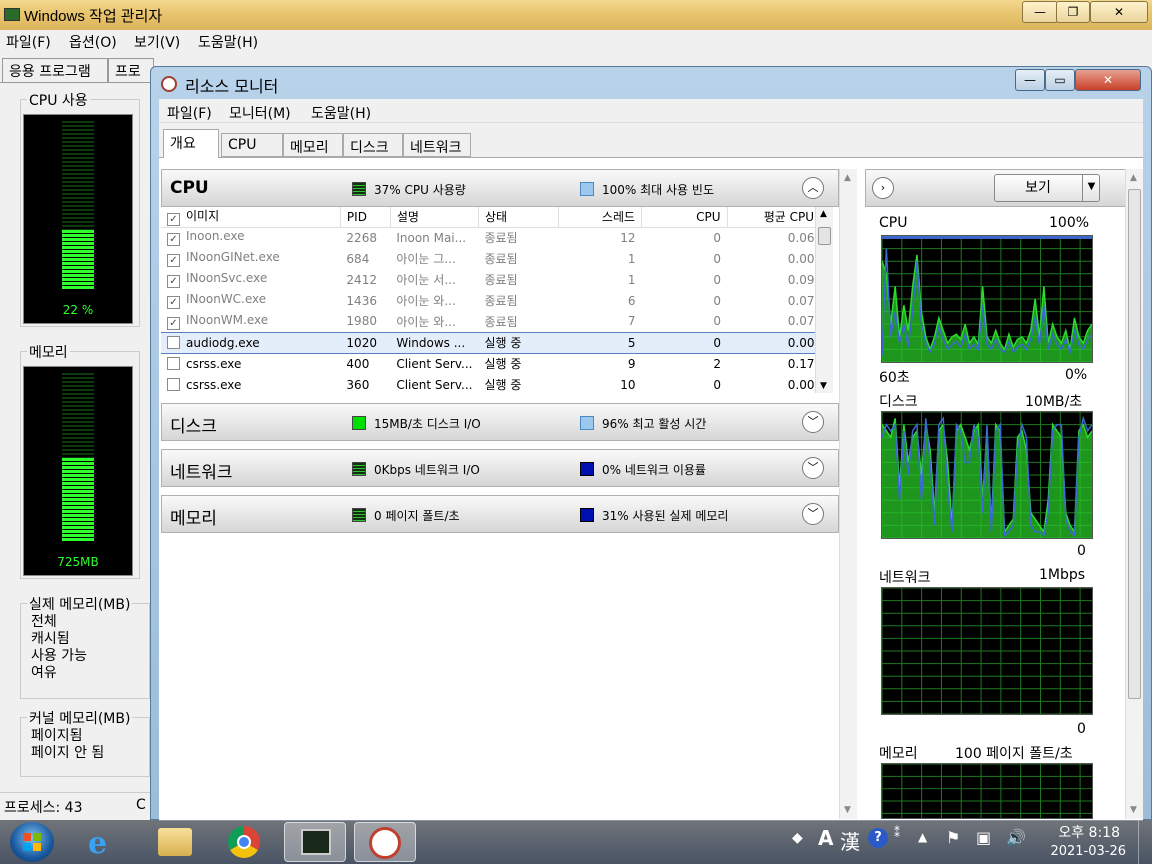 Image resolution: width=1152 pixels, height=864 pixels. What do you see at coordinates (500, 468) in the screenshot?
I see `network-section-header: 네트워크 0Kbps 네트워크 I/O 0% 네트워크 이용률 ﹀` at bounding box center [500, 468].